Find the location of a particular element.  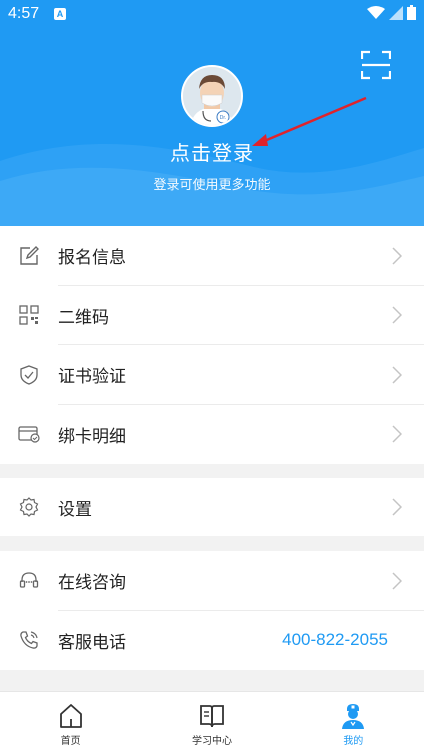

status-icons is located at coordinates (391, 12).